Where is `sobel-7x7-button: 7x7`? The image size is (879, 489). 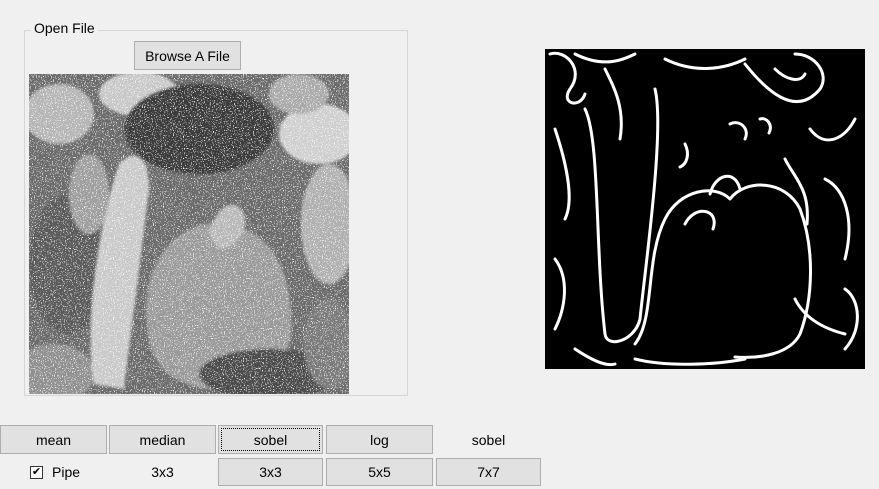 sobel-7x7-button: 7x7 is located at coordinates (488, 472).